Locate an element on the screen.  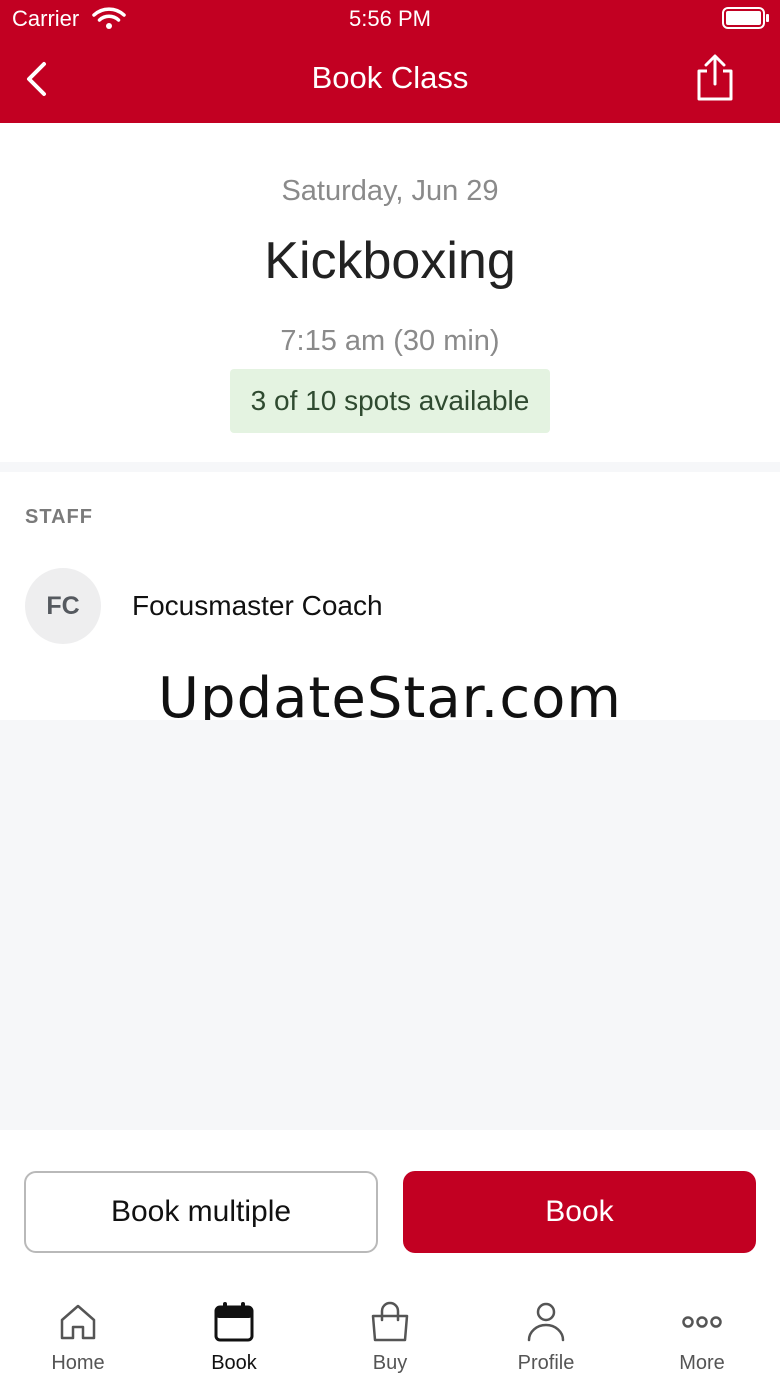
share-icon is located at coordinates (715, 78).